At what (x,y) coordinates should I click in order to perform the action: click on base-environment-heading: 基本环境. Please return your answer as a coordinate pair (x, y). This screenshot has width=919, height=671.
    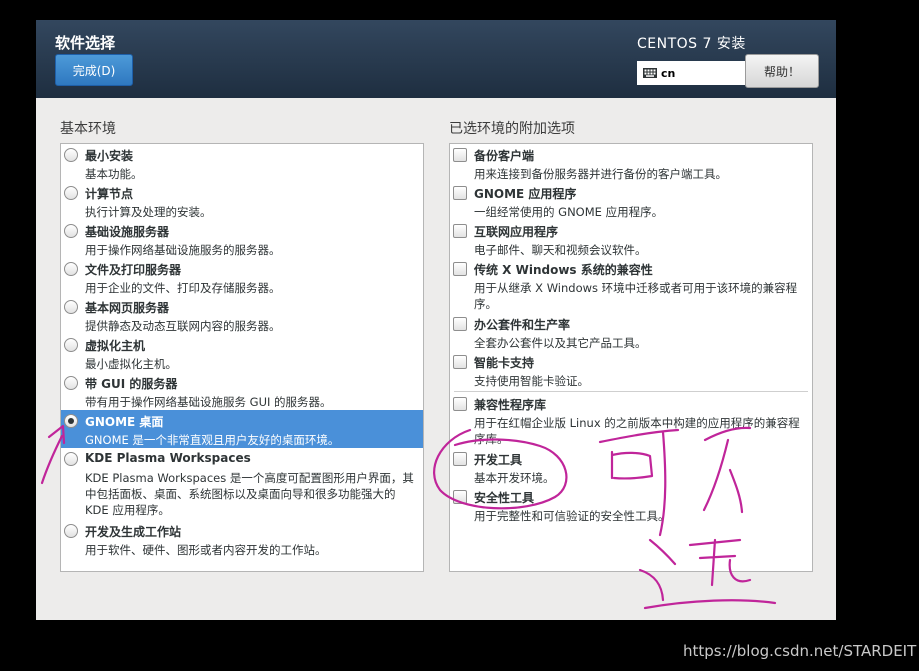
    Looking at the image, I should click on (88, 129).